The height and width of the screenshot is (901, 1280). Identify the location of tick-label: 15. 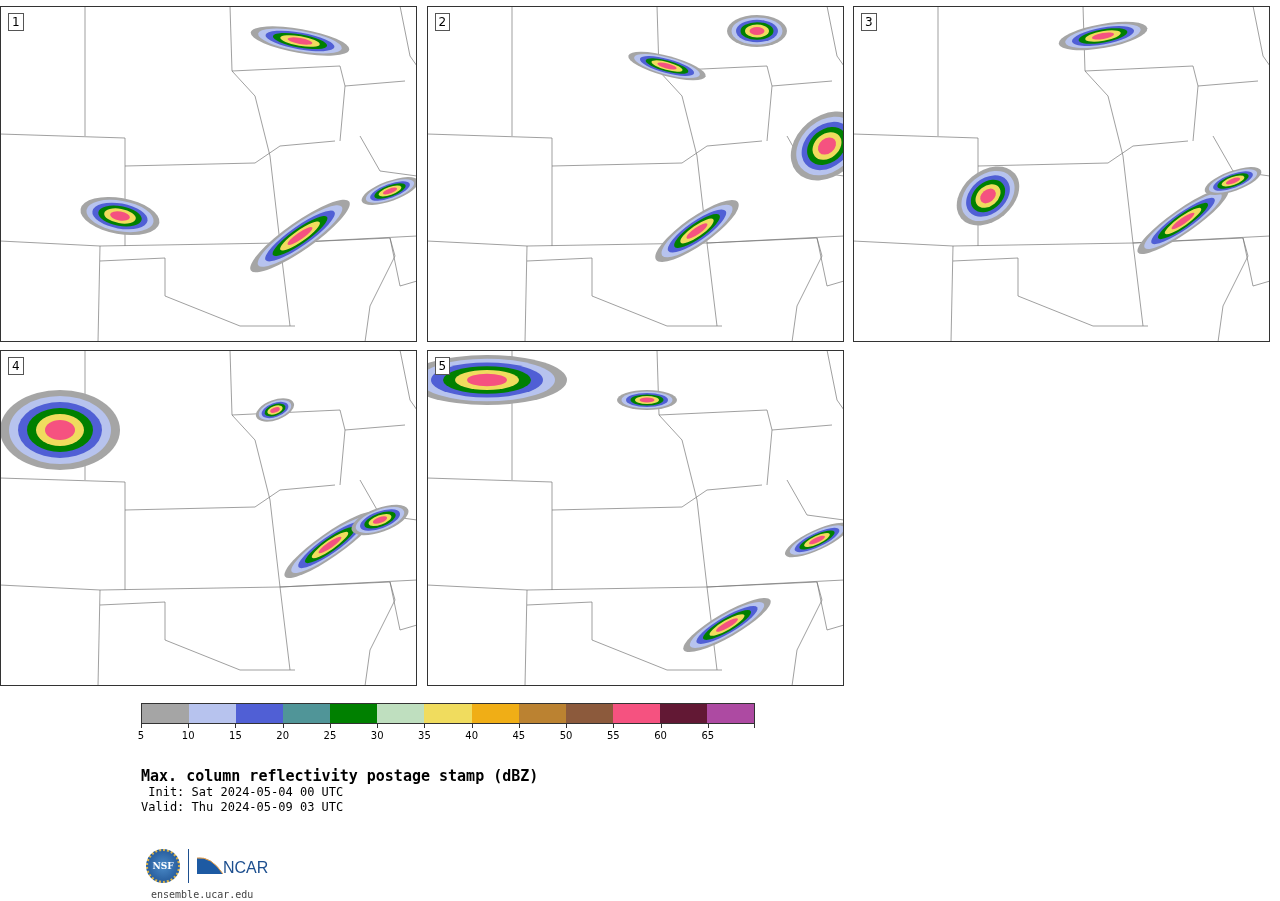
(235, 735).